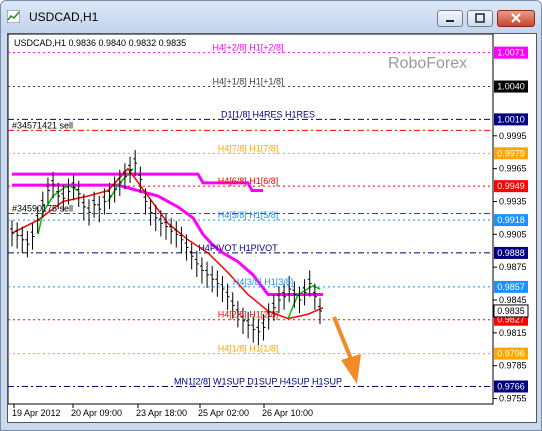 Image resolution: width=542 pixels, height=431 pixels. I want to click on price-badge-text: 0.9796, so click(511, 354).